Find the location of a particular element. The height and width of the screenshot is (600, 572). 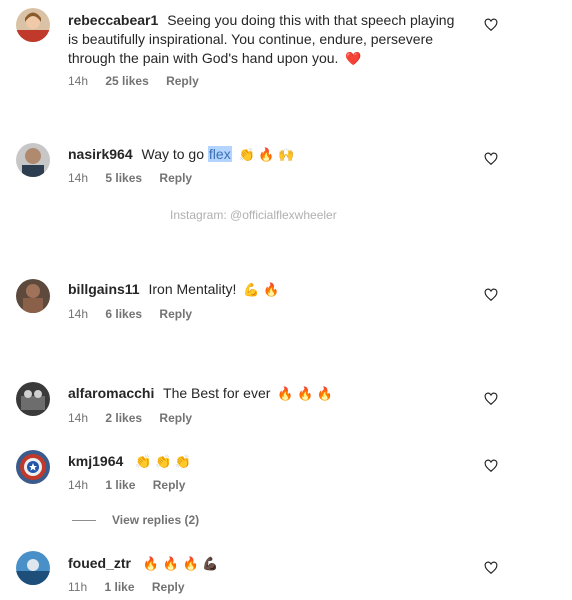

view-replies-button: View replies (2) is located at coordinates (135, 520).